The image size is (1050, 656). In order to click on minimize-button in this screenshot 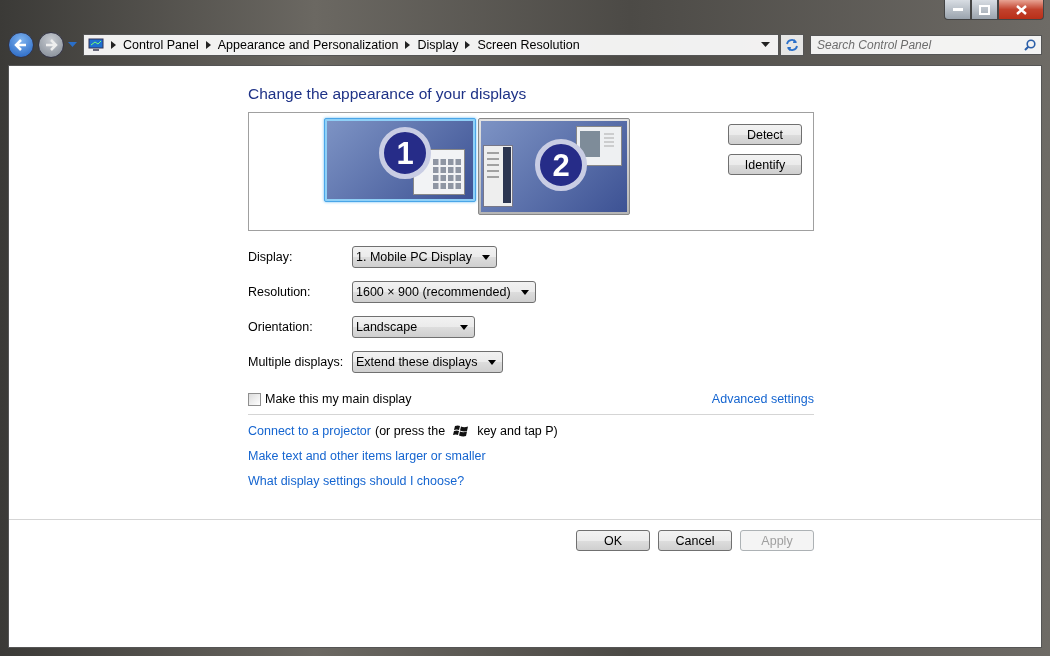, I will do `click(957, 10)`.